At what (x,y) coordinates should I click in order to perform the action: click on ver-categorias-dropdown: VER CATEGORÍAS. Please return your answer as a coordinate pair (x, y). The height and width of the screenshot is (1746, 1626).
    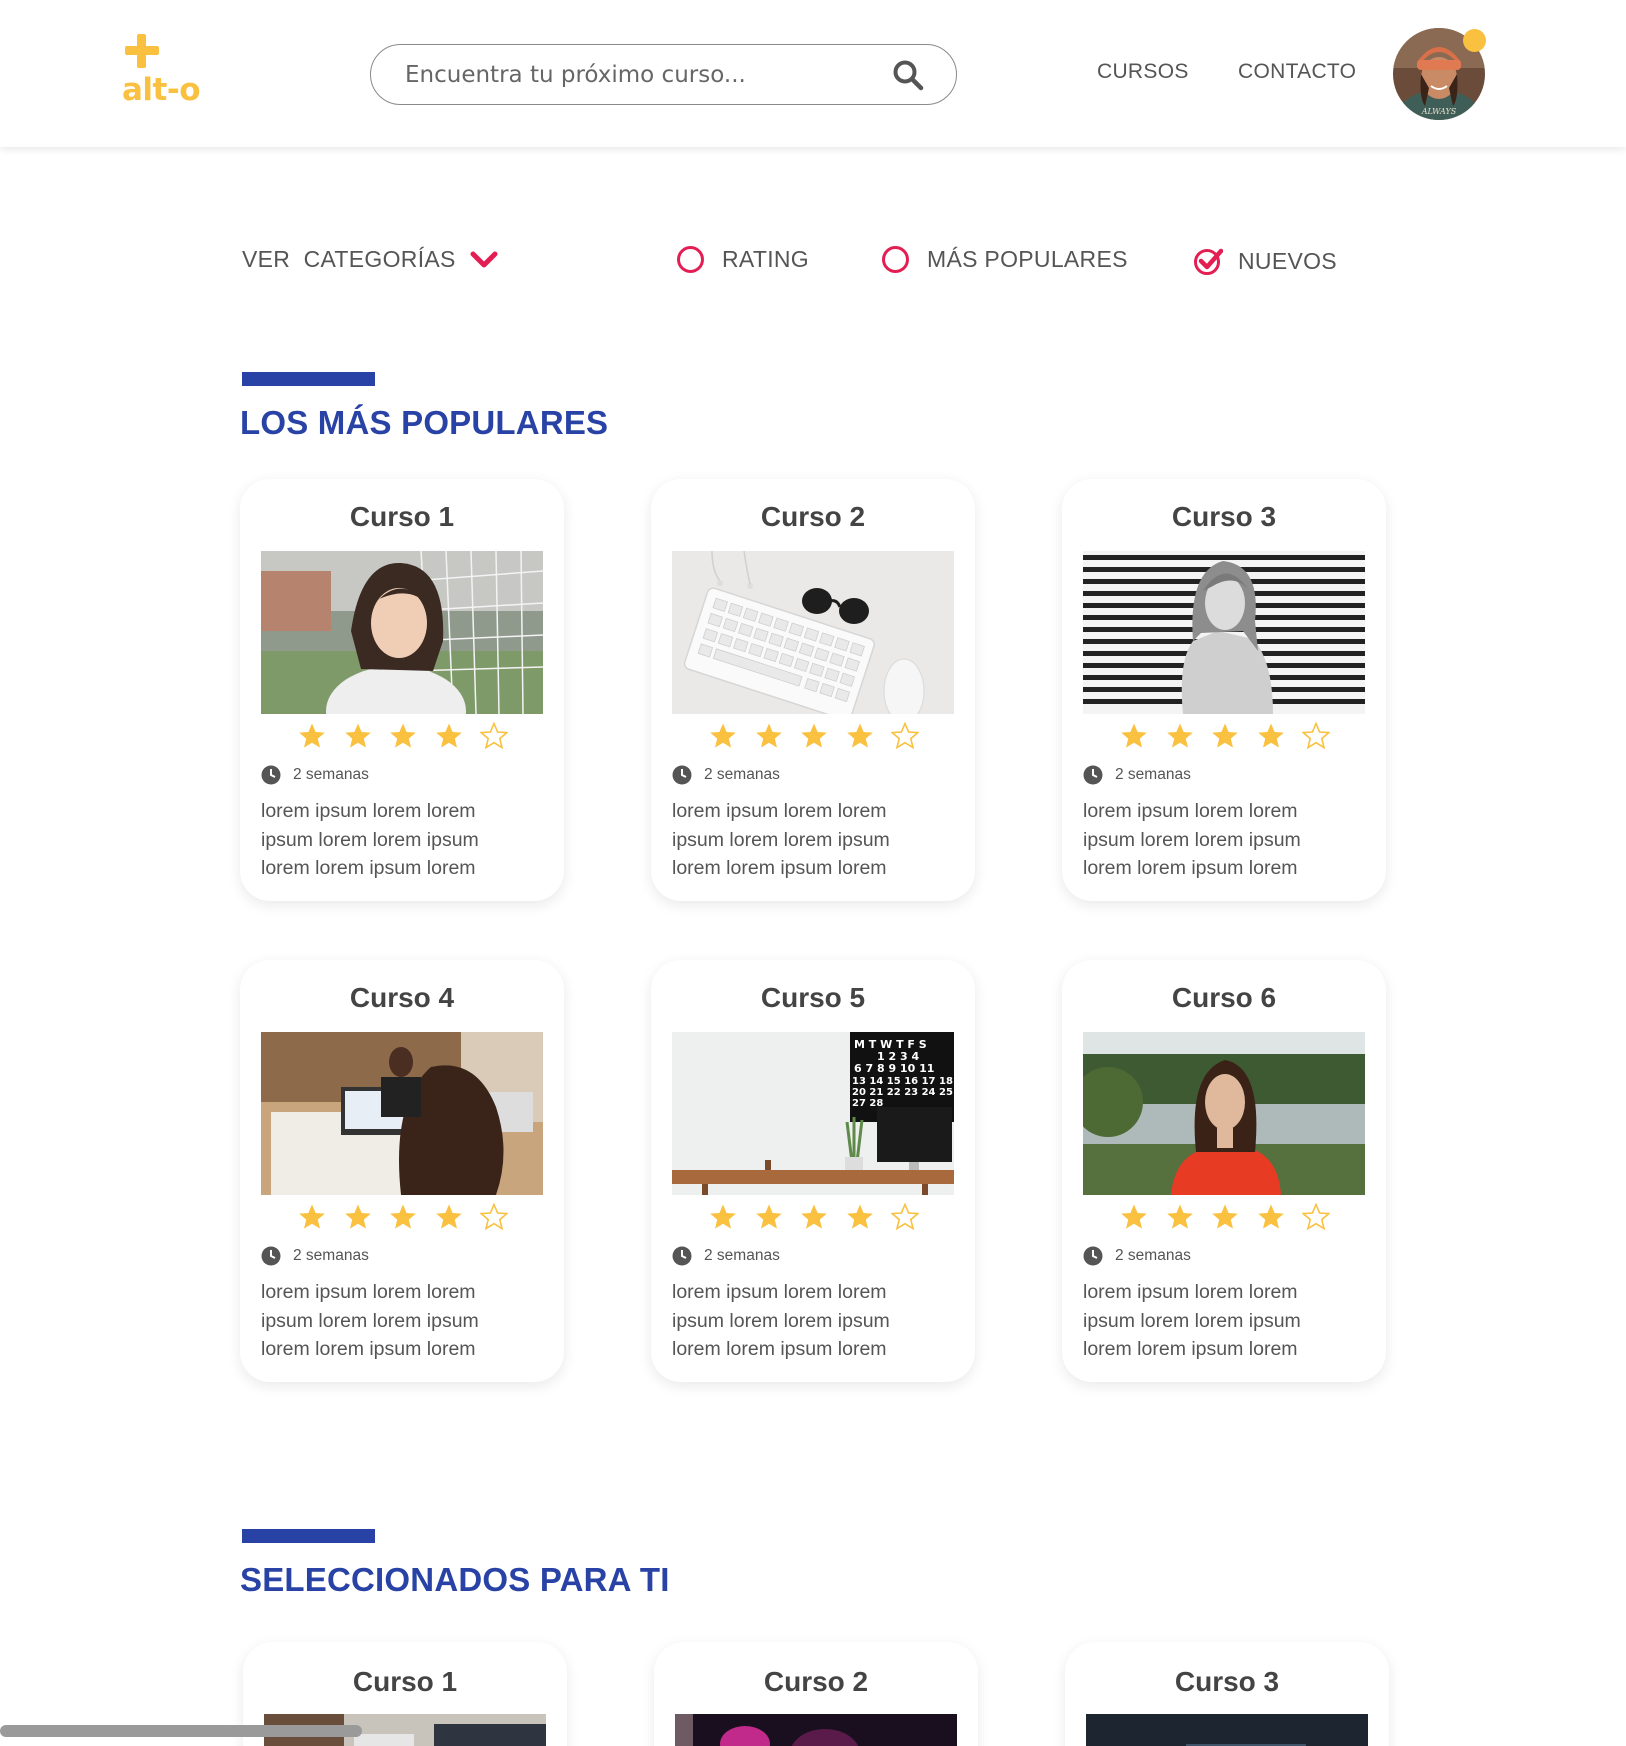
    Looking at the image, I should click on (370, 259).